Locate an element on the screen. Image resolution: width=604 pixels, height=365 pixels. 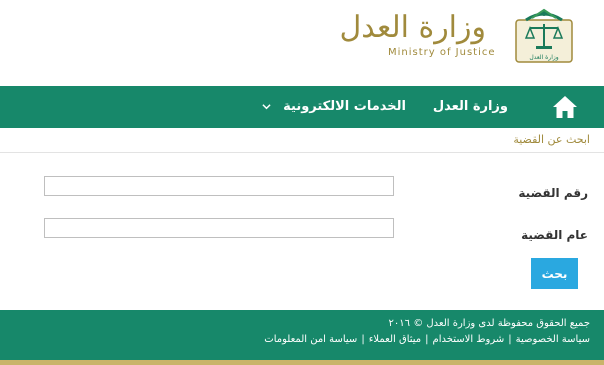
nav-item-e-services: الخدمات الالكترونية is located at coordinates (344, 107).